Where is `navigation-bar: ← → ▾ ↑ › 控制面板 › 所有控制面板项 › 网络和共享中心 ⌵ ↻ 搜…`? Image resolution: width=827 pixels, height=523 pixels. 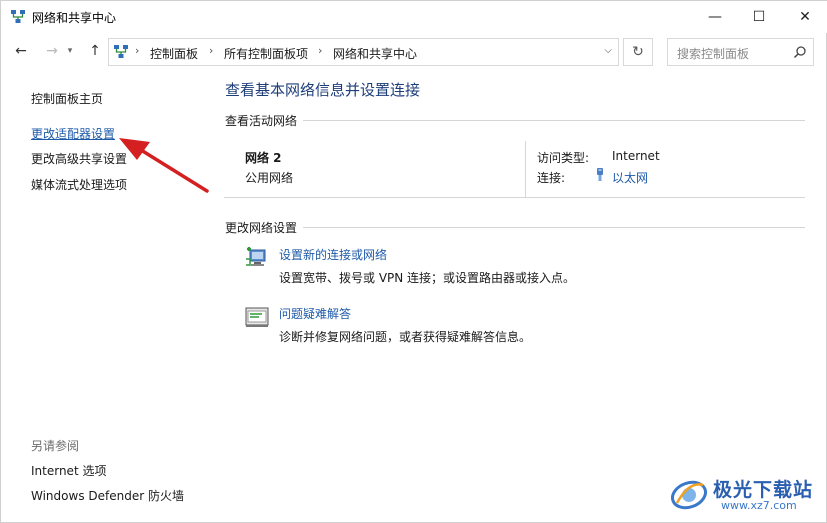 navigation-bar: ← → ▾ ↑ › 控制面板 › 所有控制面板项 › 网络和共享中心 ⌵ ↻ 搜… is located at coordinates (414, 52).